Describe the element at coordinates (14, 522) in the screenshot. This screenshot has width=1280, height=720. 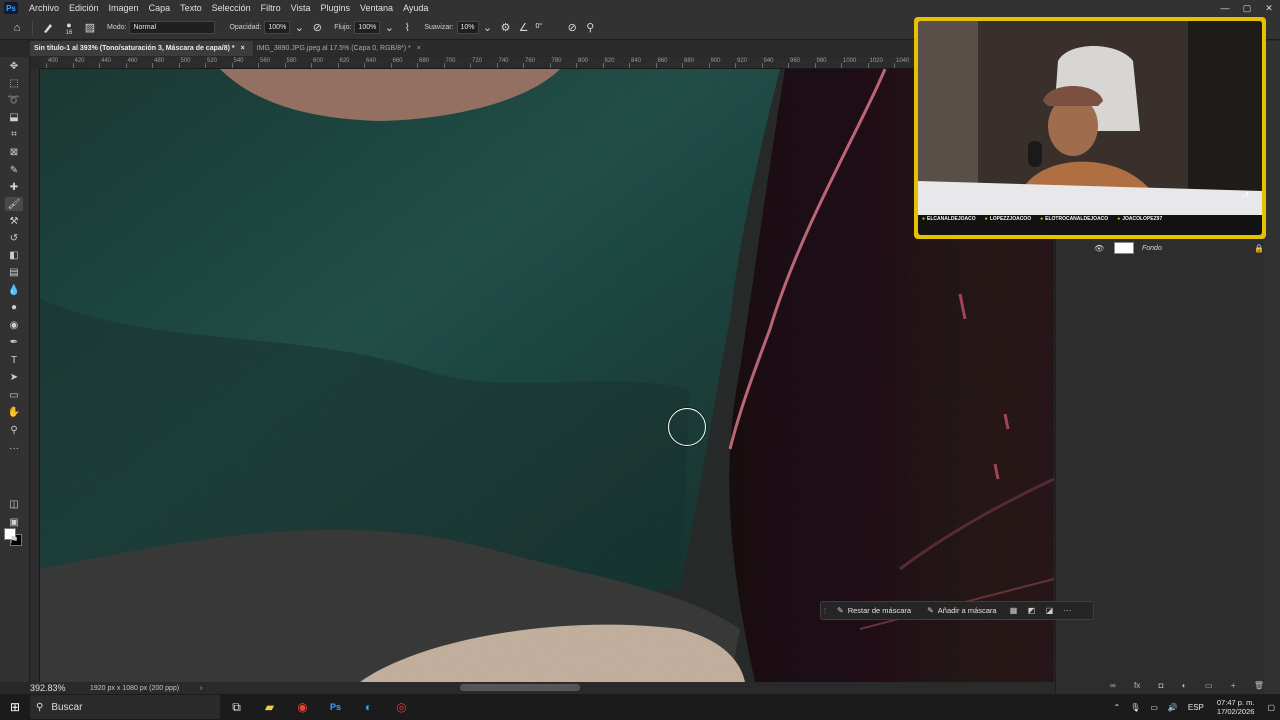
I see `screen-mode-icon: ▣` at that location.